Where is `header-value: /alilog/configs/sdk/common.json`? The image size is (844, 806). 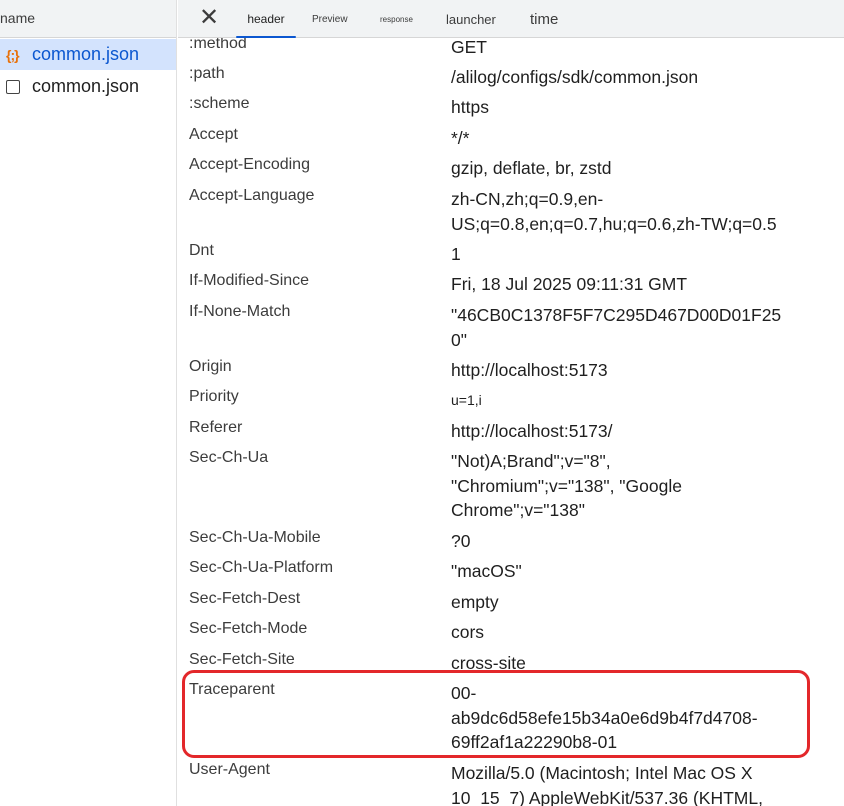
header-value: /alilog/configs/sdk/common.json is located at coordinates (575, 77).